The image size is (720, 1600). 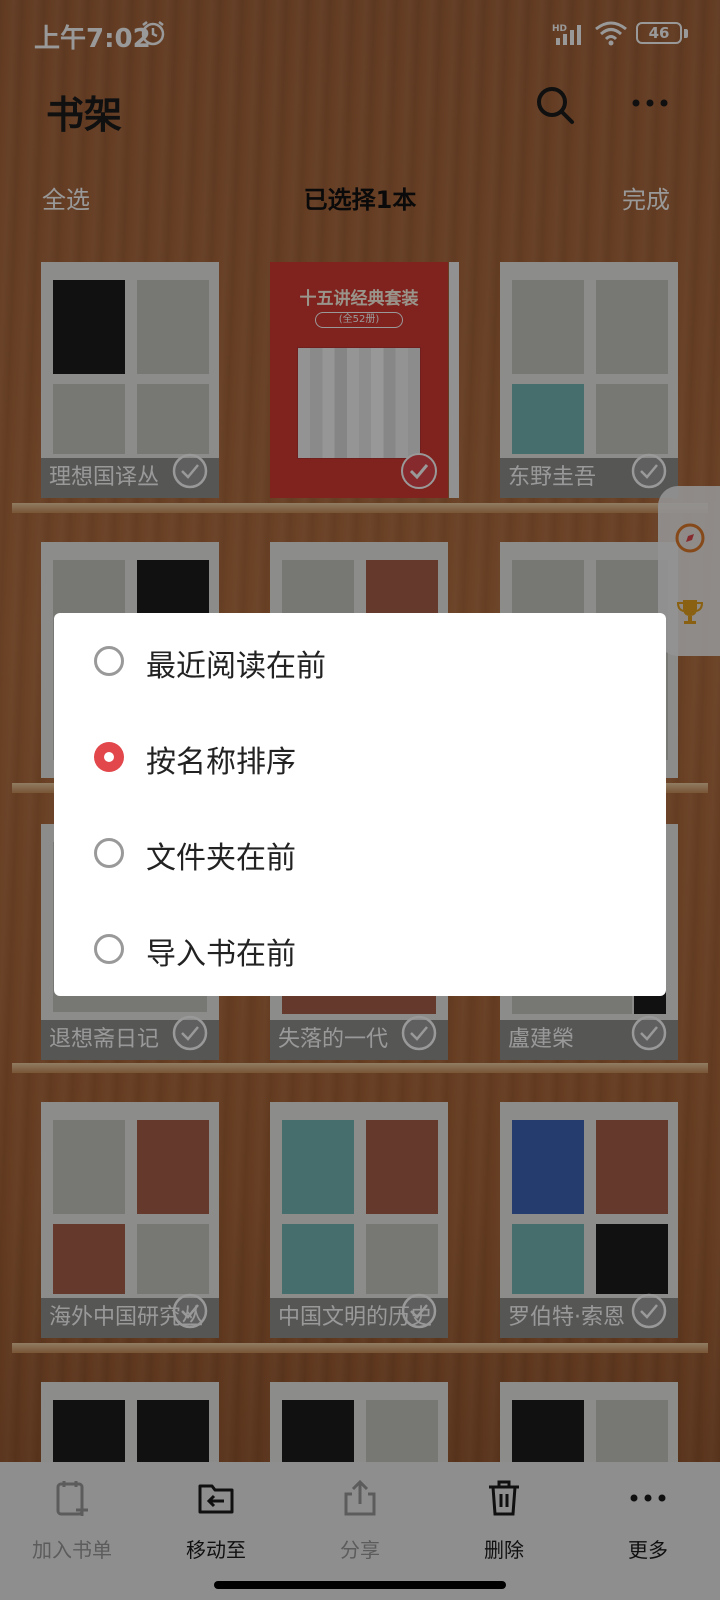 What do you see at coordinates (109, 757) in the screenshot?
I see `radio-selected-icon` at bounding box center [109, 757].